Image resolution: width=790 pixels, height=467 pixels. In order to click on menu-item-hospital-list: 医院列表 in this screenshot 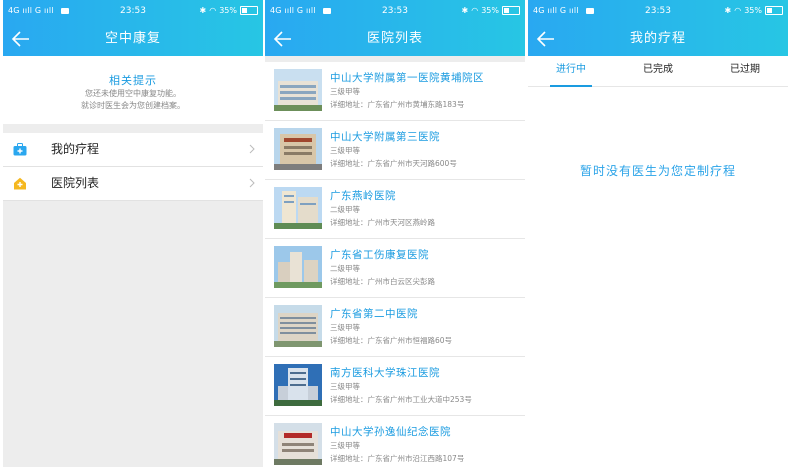, I will do `click(133, 184)`.